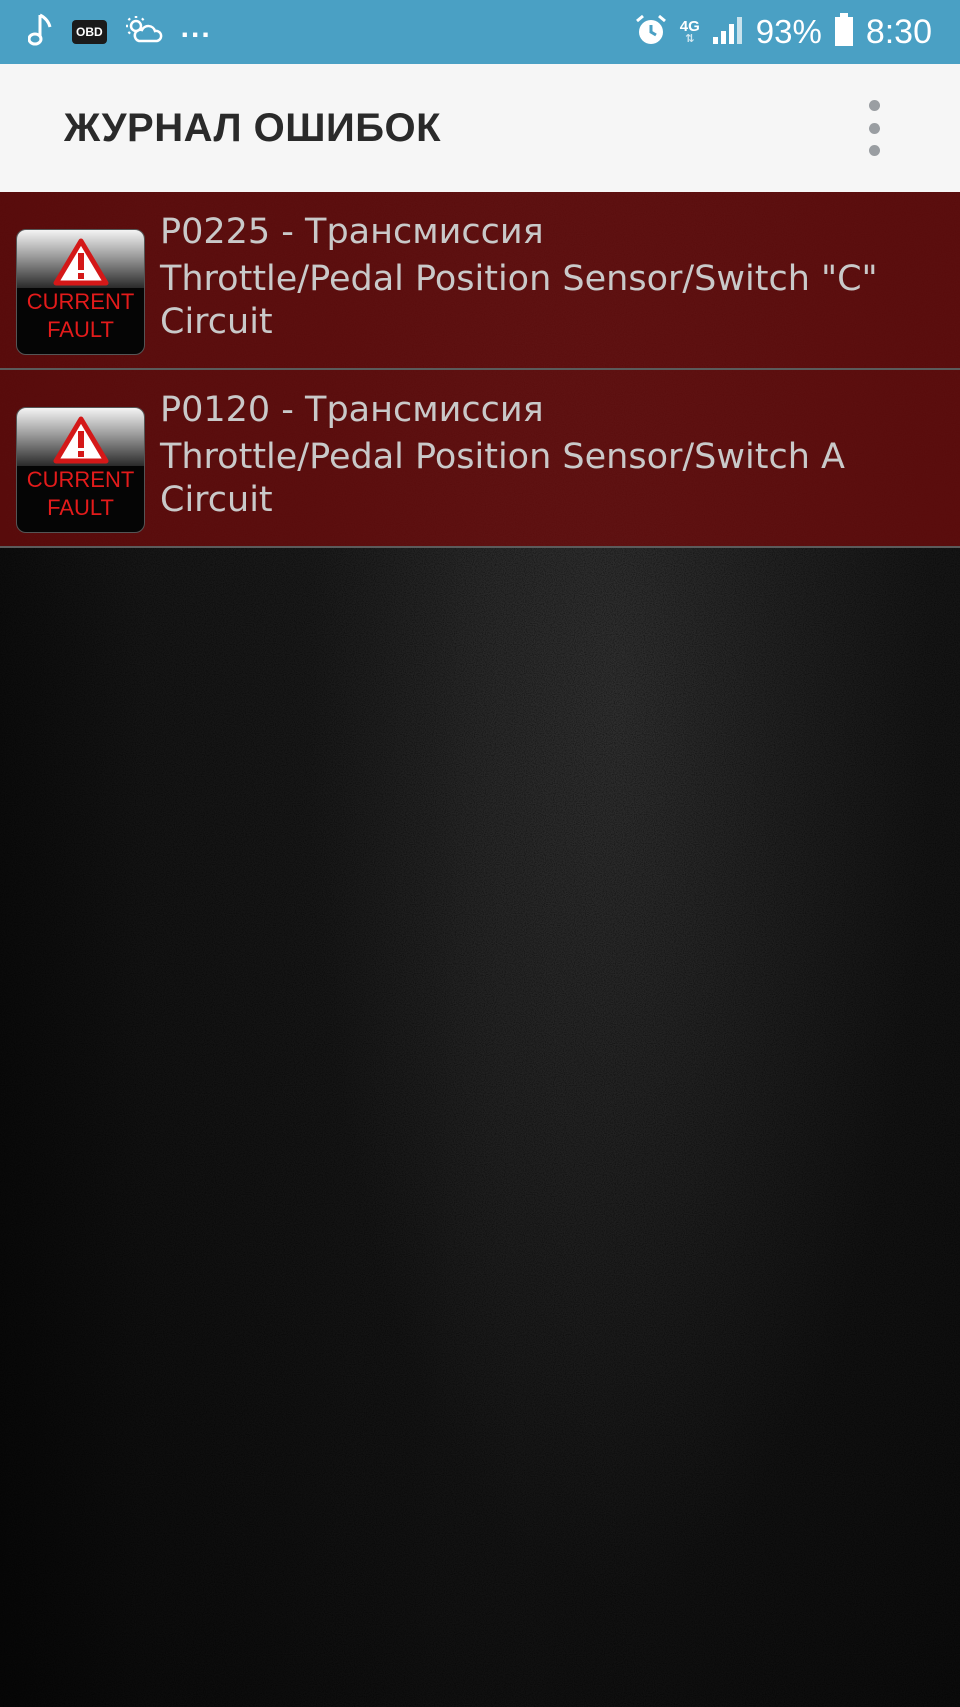 This screenshot has width=960, height=1707. I want to click on weather-icon, so click(144, 32).